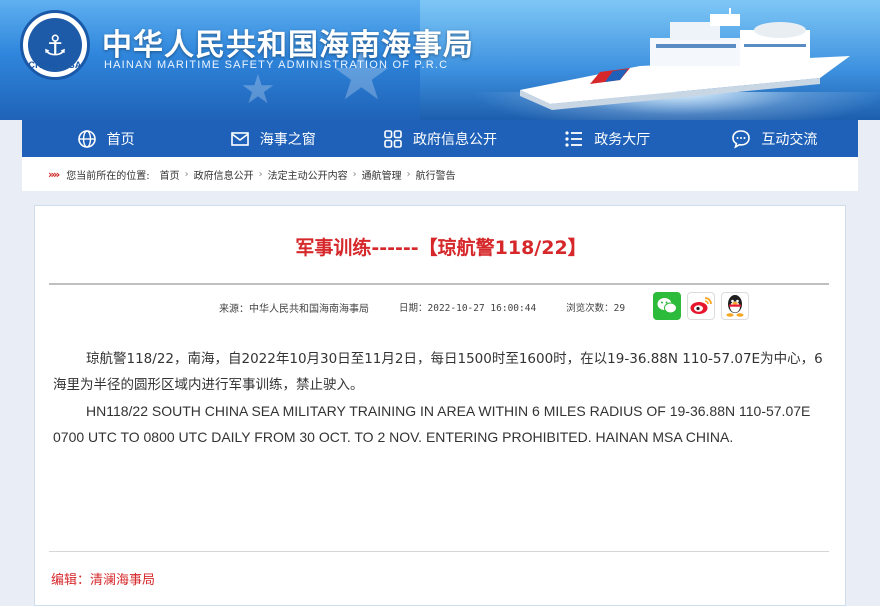  What do you see at coordinates (108, 176) in the screenshot?
I see `breadcrumb-prefix: 您当前所在的位置:` at bounding box center [108, 176].